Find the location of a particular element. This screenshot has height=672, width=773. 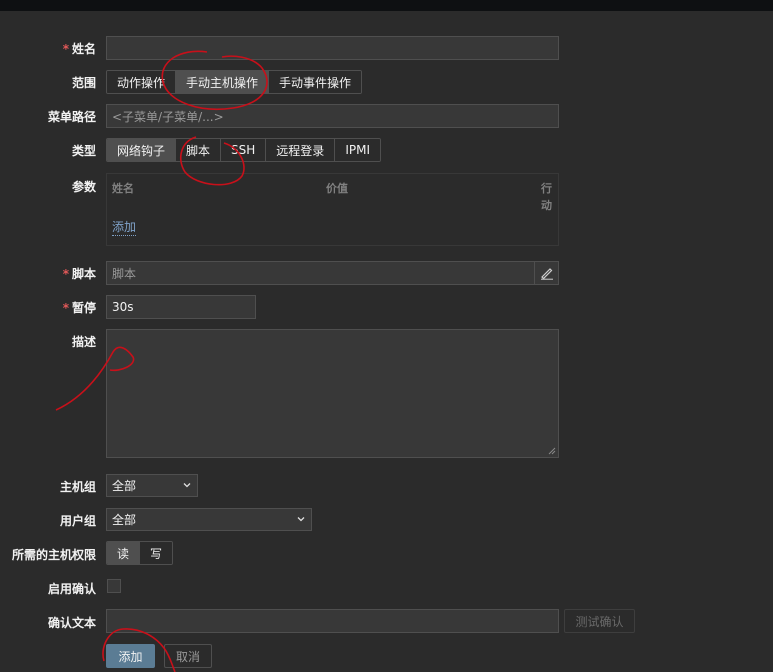

type-option-telnet: 远程登录 is located at coordinates (301, 150).